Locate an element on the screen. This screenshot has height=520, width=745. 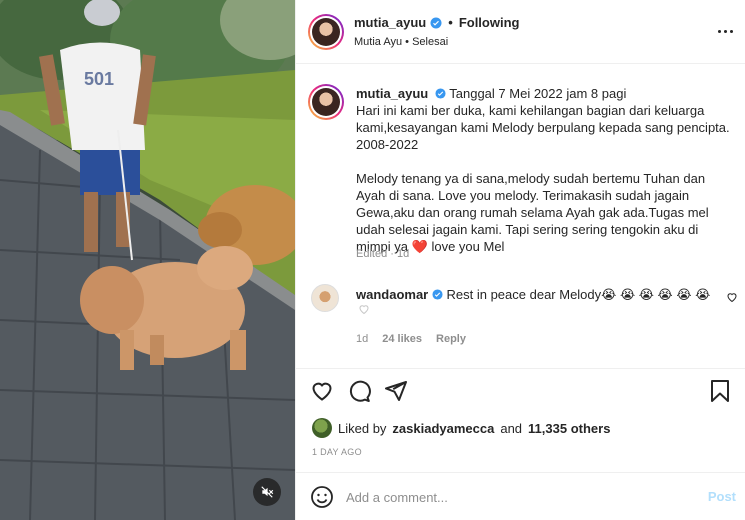
emoji-icon is located at coordinates (322, 497).